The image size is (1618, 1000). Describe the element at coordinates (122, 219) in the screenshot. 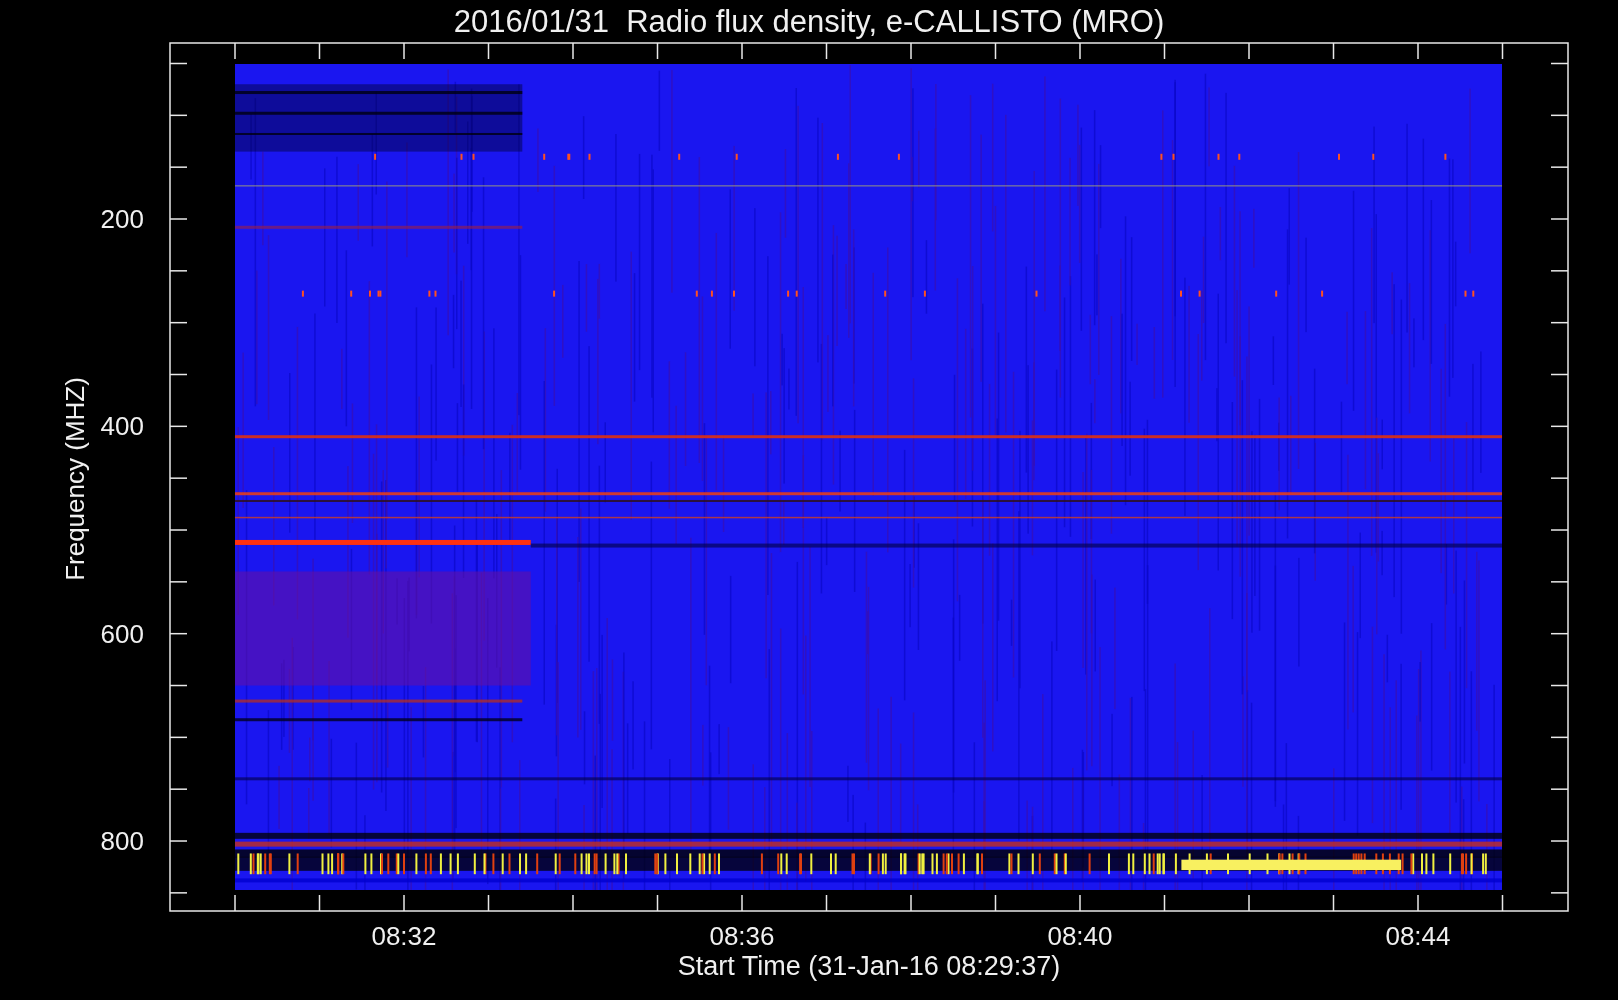

I see `y-tick-label: 200` at that location.